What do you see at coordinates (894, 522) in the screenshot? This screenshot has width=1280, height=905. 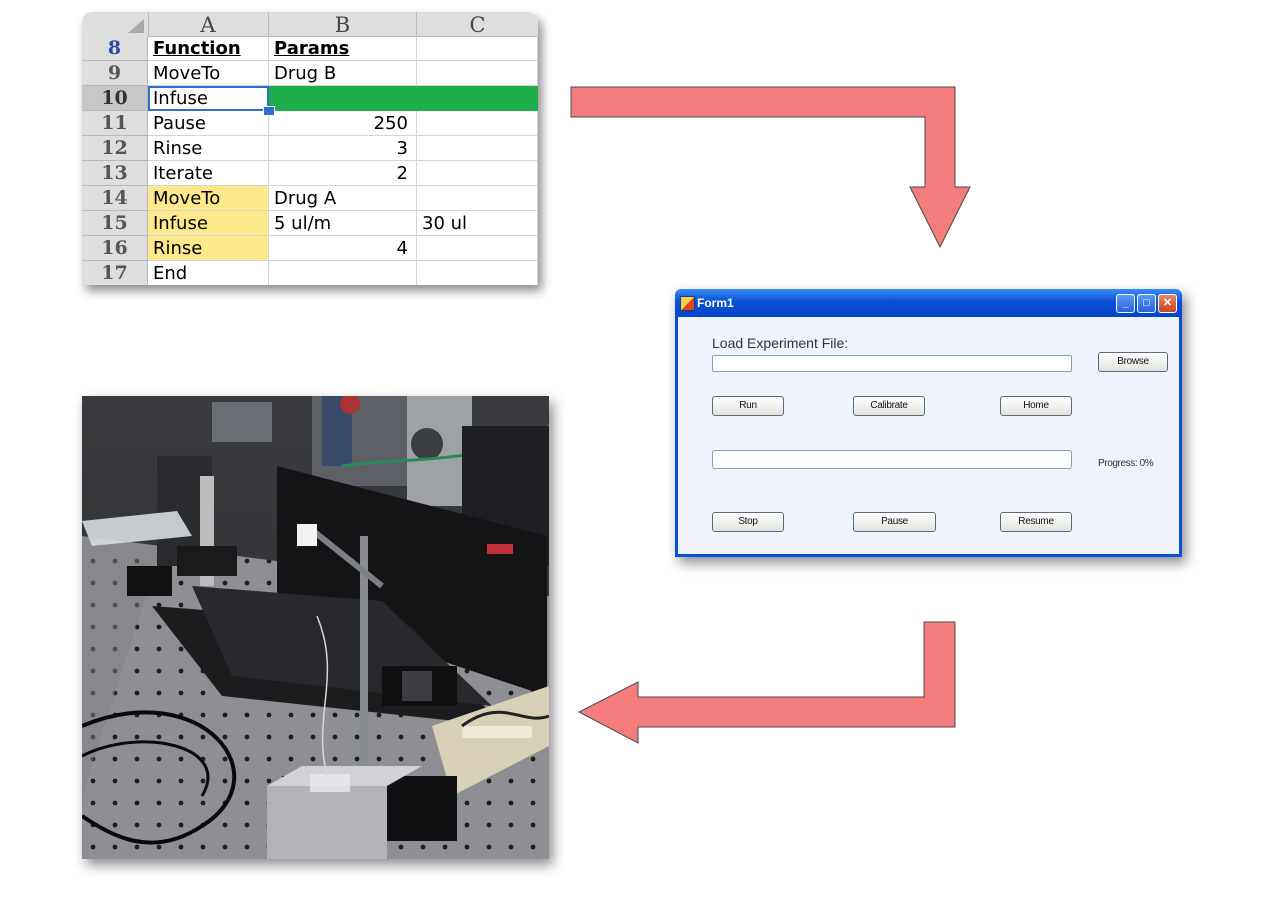 I see `pause-button: Pause` at bounding box center [894, 522].